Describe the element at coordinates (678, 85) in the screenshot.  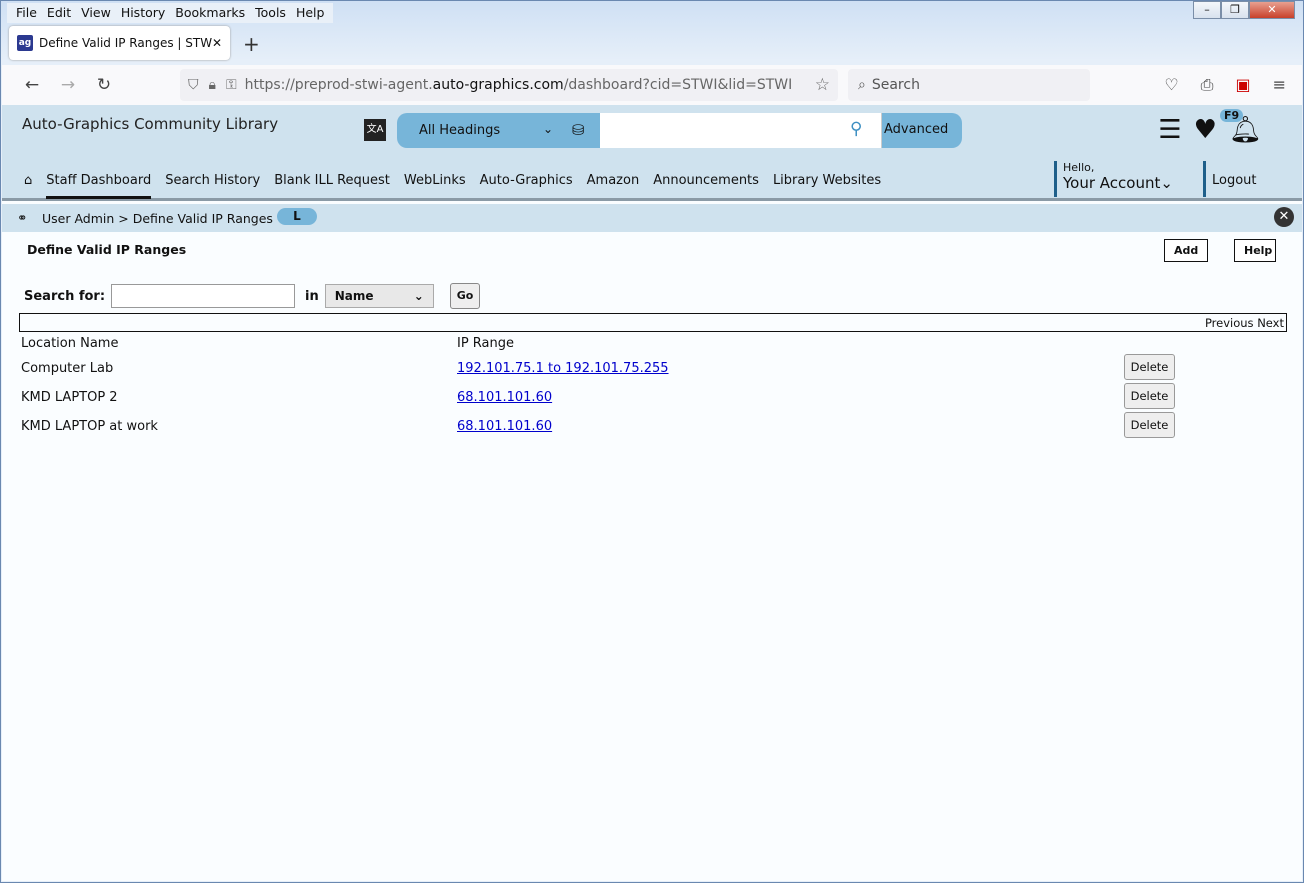
I see `url-suffix: /dashboard?cid=STWI&lid=STWI` at that location.